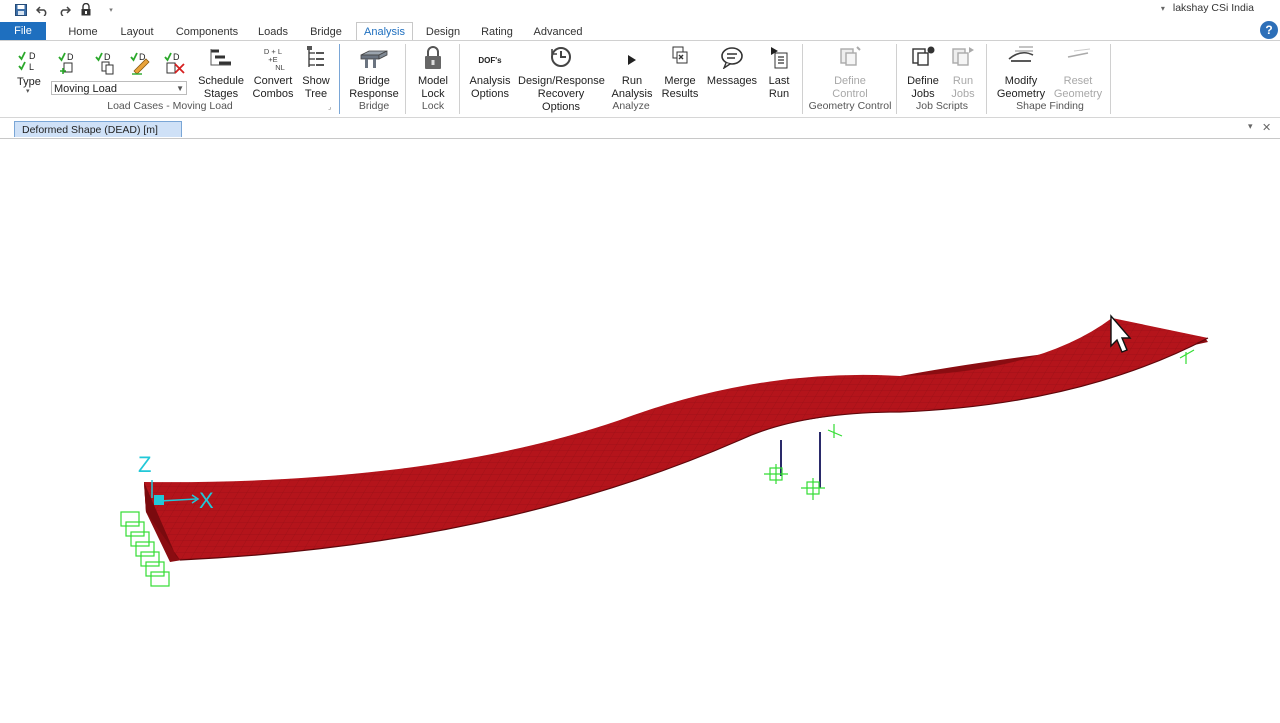  I want to click on run-icon, so click(632, 60).